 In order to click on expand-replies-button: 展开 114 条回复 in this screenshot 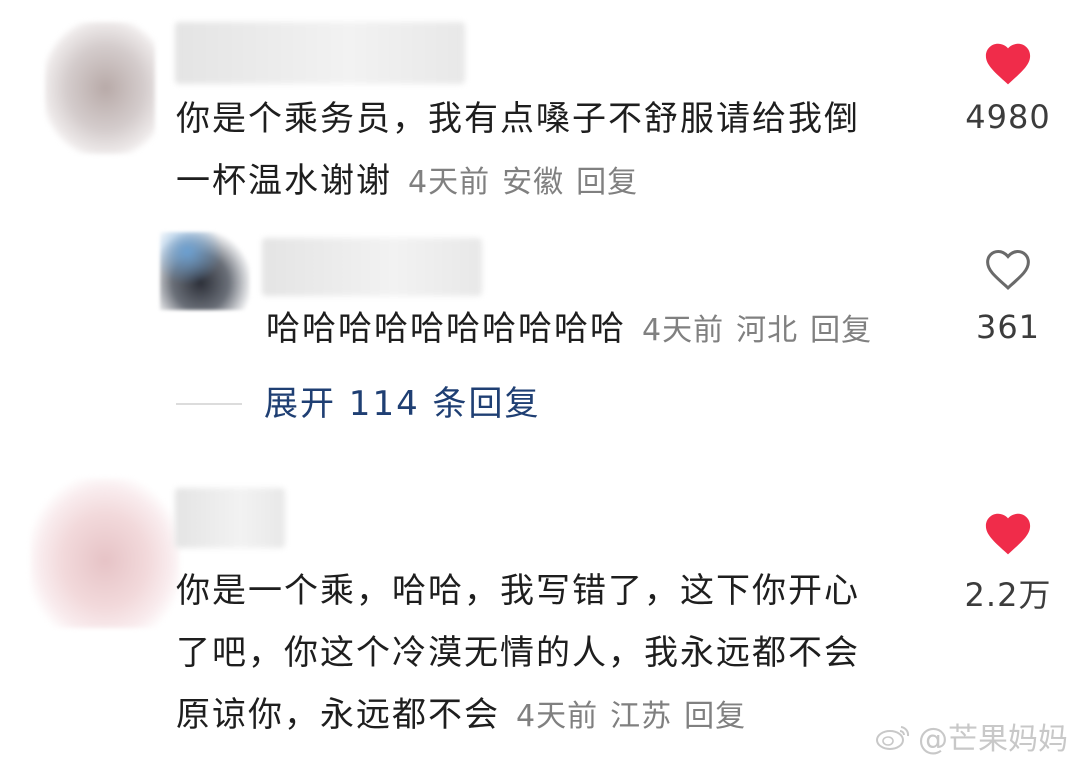, I will do `click(402, 404)`.